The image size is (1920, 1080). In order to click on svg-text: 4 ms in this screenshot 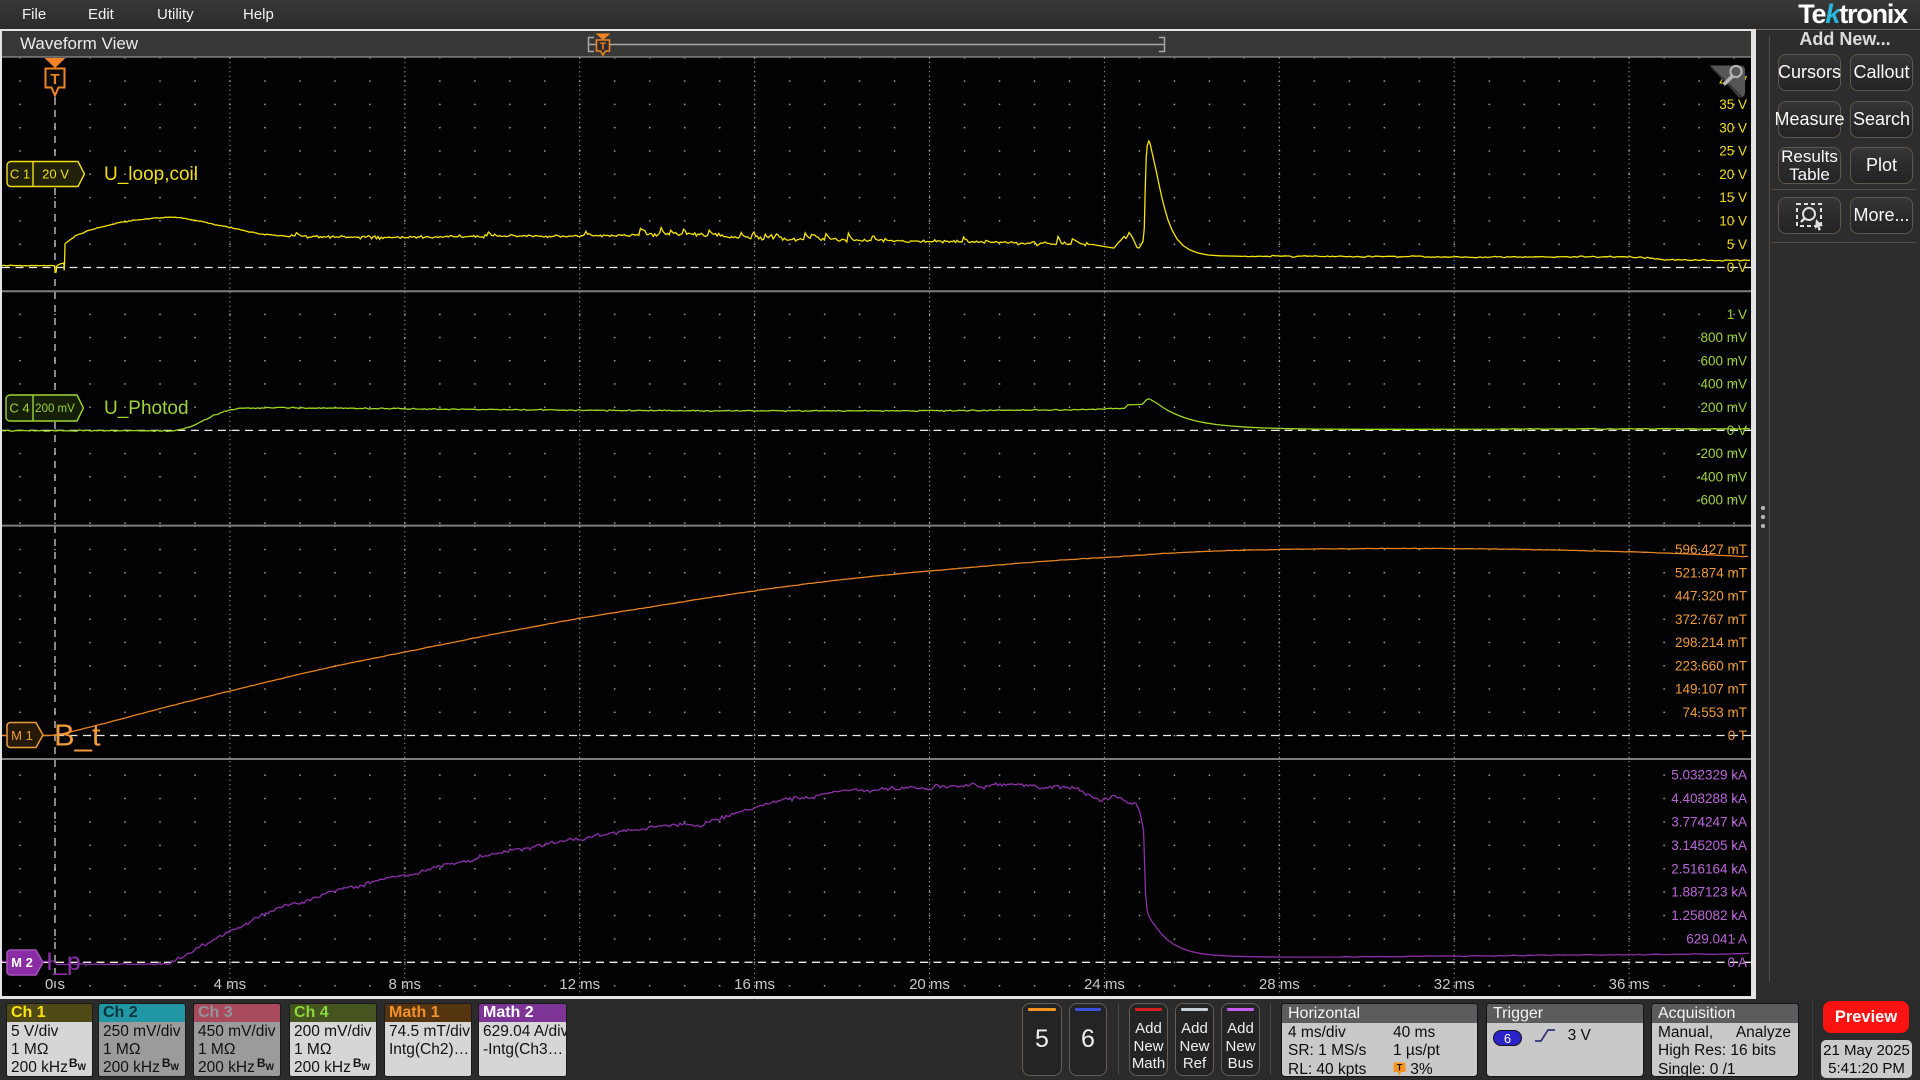, I will do `click(230, 984)`.